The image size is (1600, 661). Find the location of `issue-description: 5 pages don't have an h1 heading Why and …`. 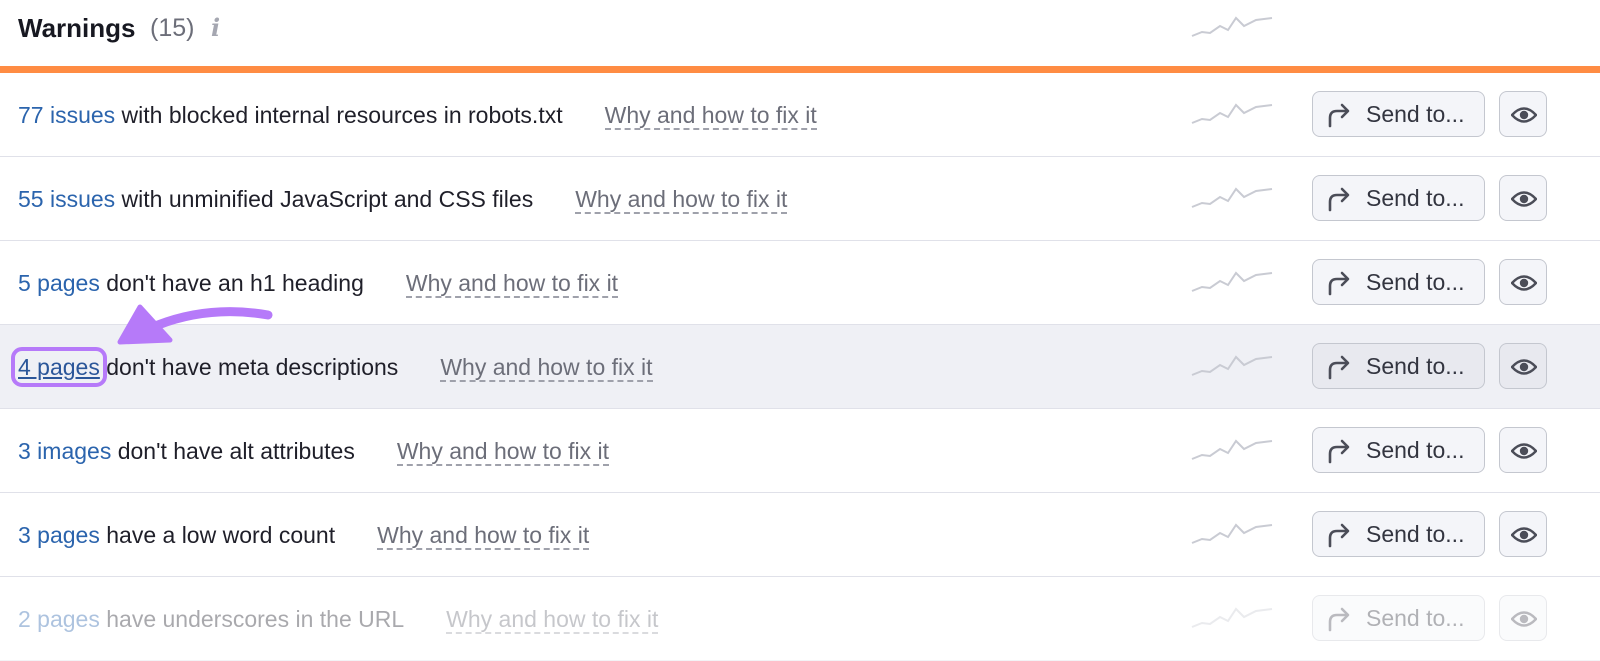

issue-description: 5 pages don't have an h1 heading Why and … is located at coordinates (318, 283).